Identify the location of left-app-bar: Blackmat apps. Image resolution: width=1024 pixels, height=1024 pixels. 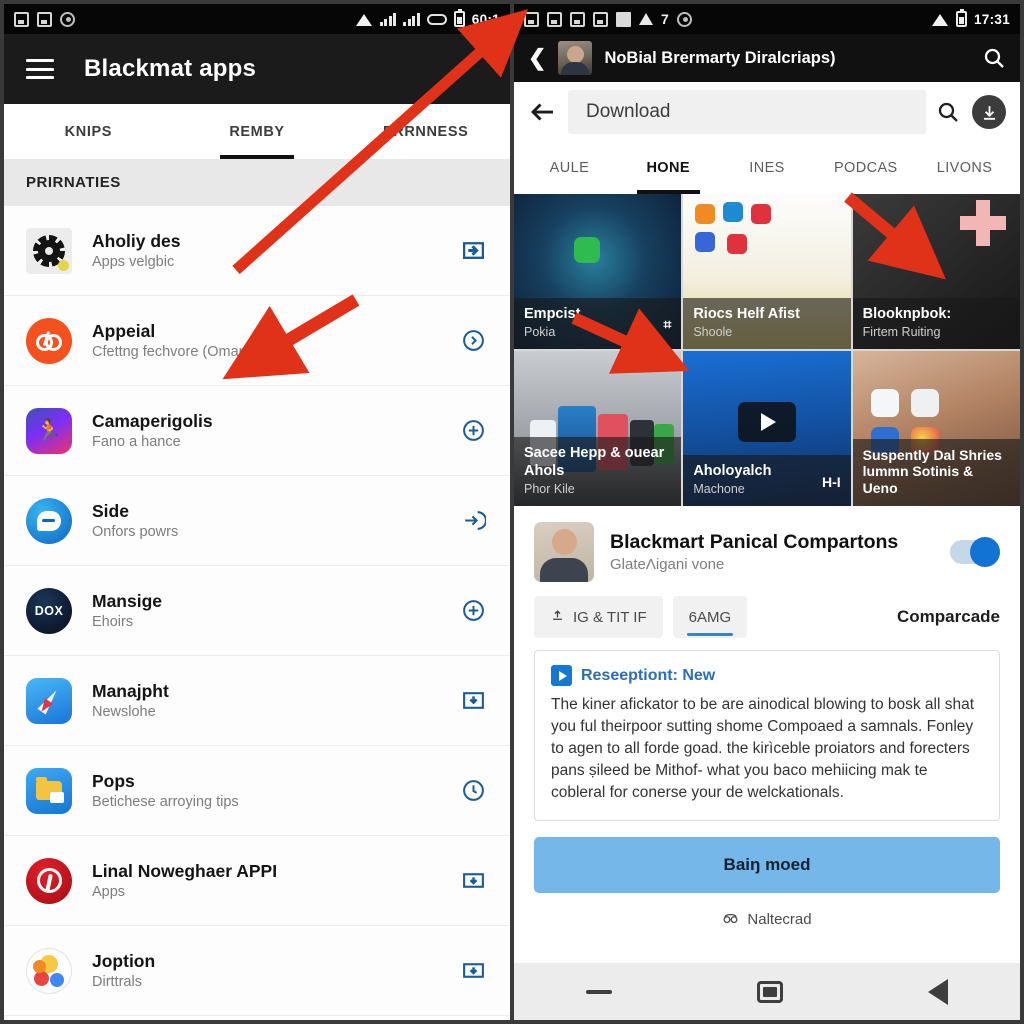
(257, 69).